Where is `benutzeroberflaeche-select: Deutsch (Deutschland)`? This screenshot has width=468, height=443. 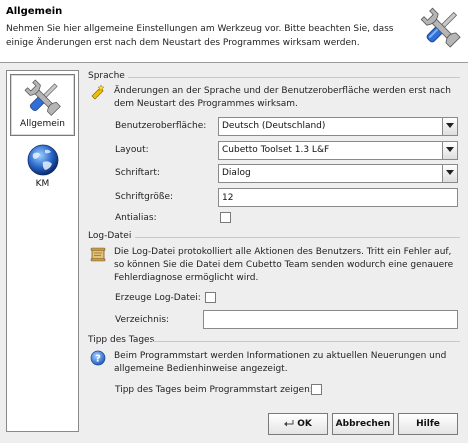
benutzeroberflaeche-select: Deutsch (Deutschland) is located at coordinates (338, 126).